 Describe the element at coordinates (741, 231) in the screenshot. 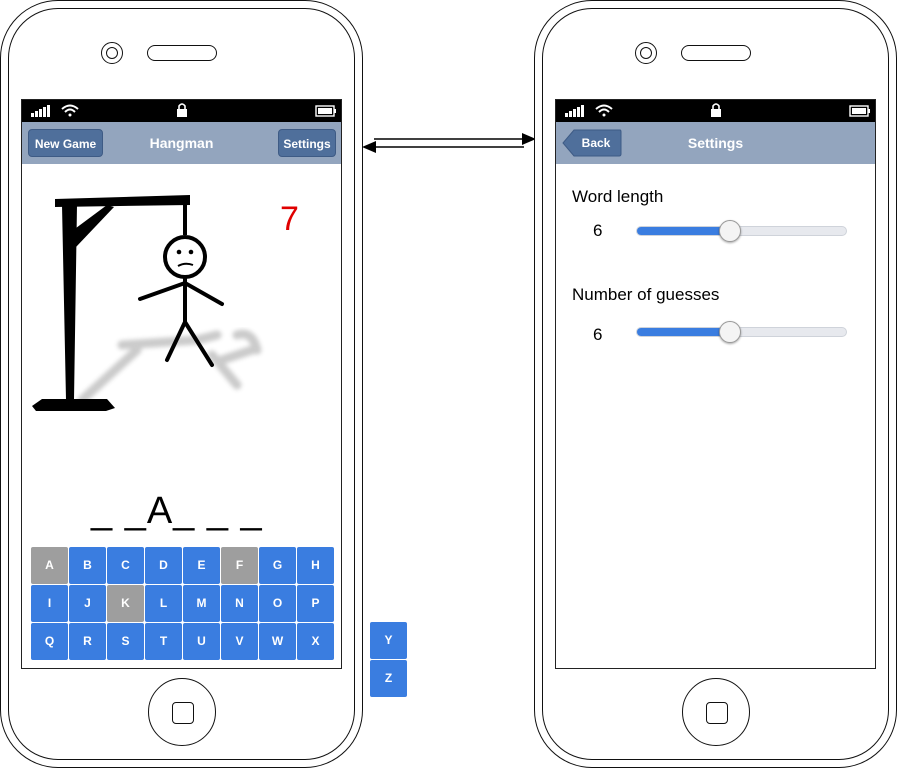

I see `word-length-slider` at that location.